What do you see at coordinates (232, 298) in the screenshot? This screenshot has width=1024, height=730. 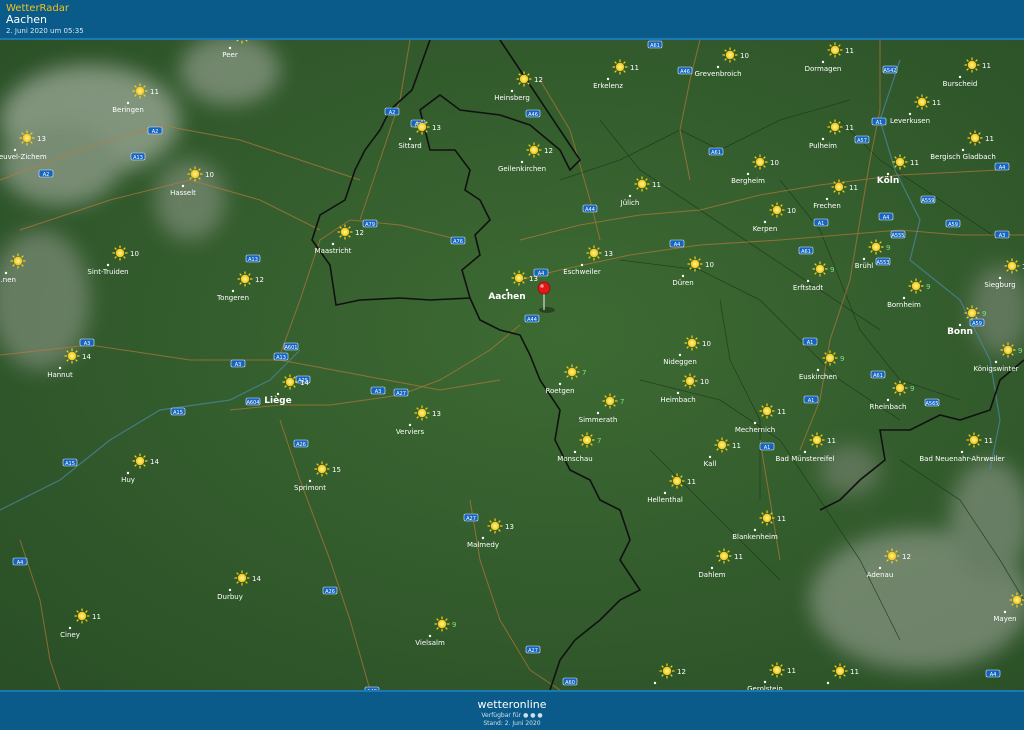 I see `city-name-label: Tongeren` at bounding box center [232, 298].